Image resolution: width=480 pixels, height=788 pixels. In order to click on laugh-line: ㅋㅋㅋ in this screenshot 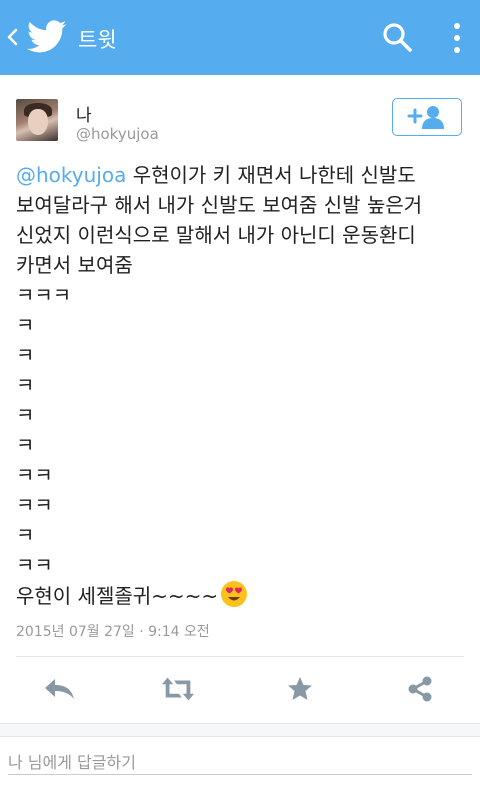, I will do `click(44, 295)`.